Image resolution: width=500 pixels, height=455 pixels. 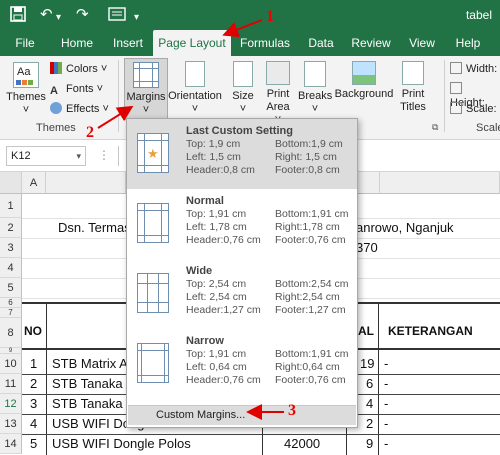 I want to click on arrow-to-page-layout, so click(x=242, y=28).